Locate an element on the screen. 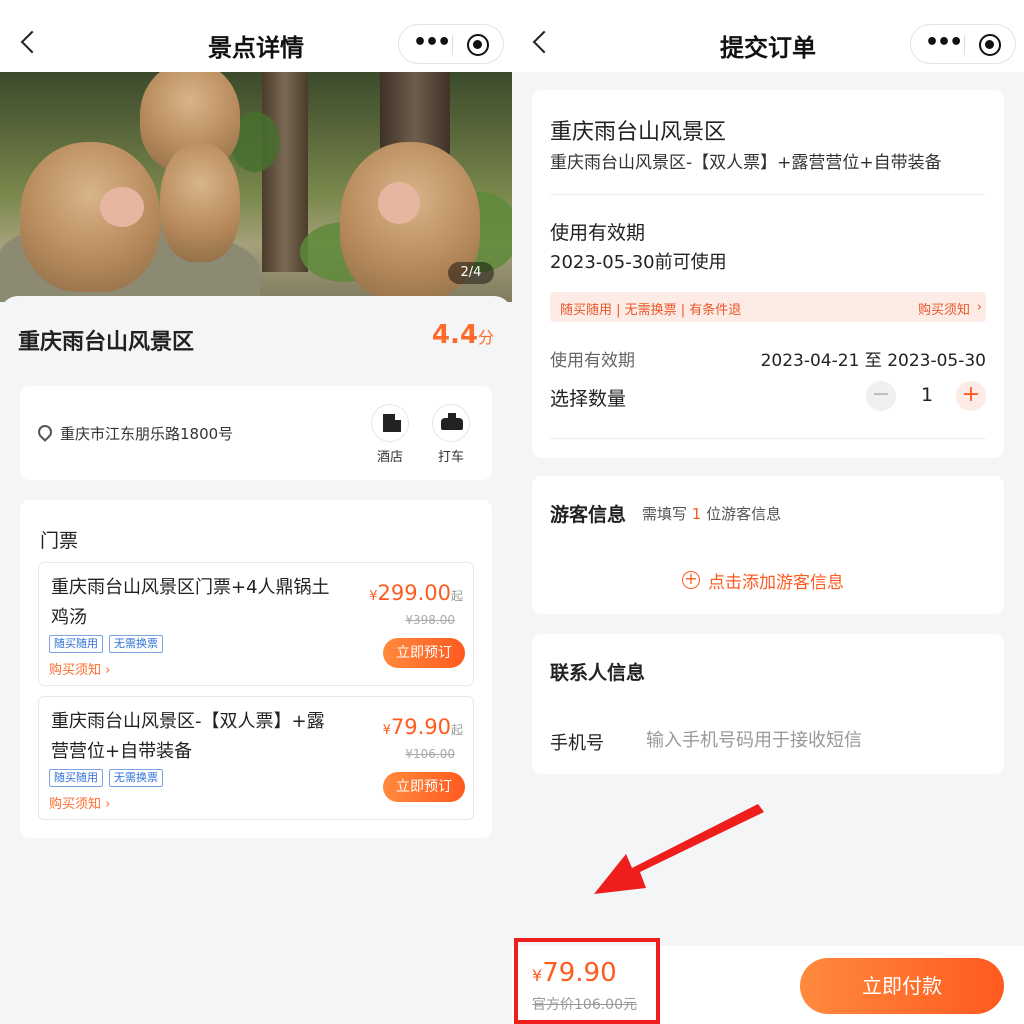 This screenshot has height=1024, width=1024. ticket-name: 重庆雨台山风景区门票+4人鼎锅土鸡汤 is located at coordinates (190, 602).